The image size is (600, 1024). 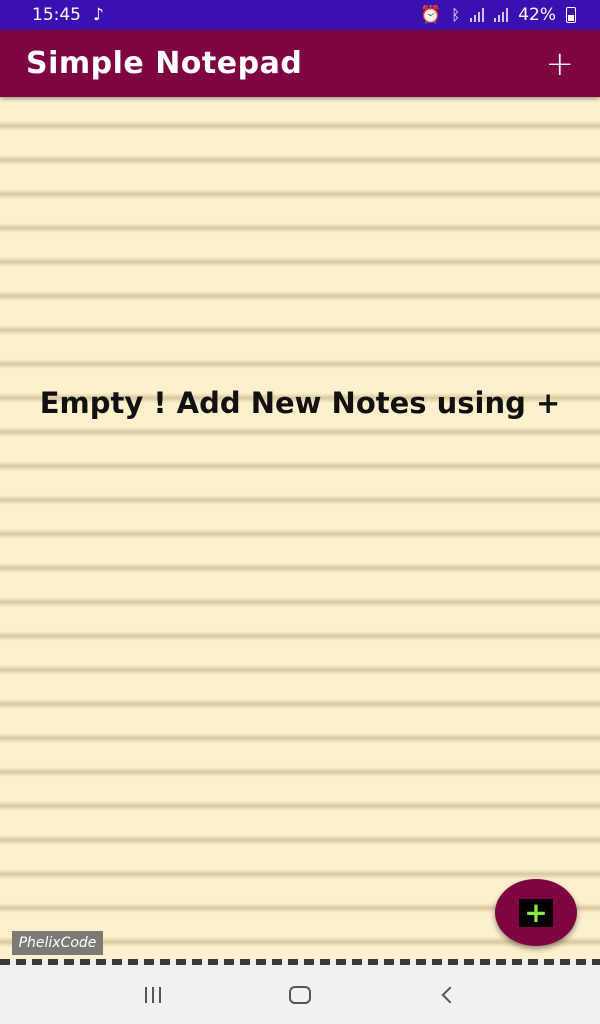 I want to click on bluetooth-icon: ᛒ, so click(x=456, y=15).